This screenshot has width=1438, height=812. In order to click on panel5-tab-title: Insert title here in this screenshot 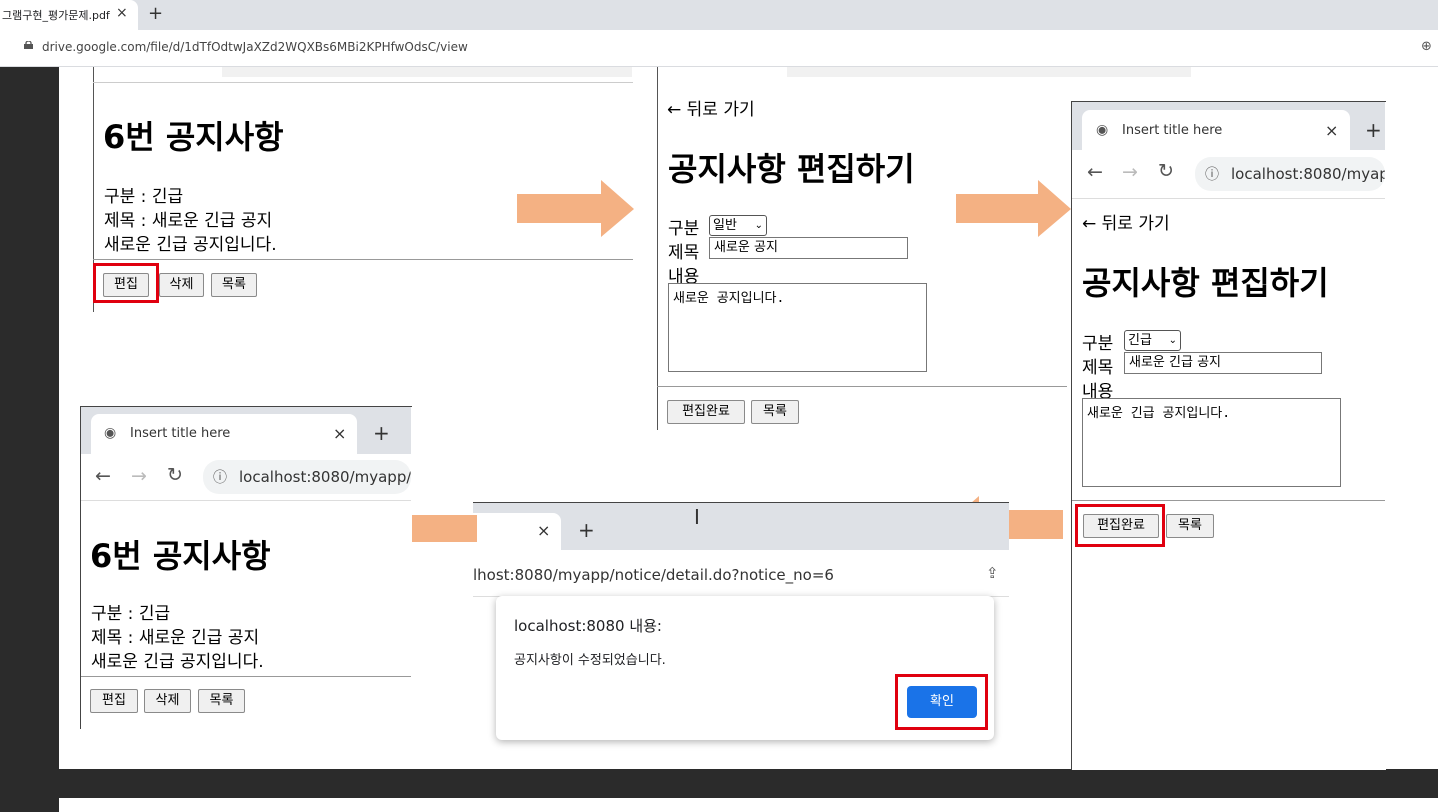, I will do `click(180, 433)`.